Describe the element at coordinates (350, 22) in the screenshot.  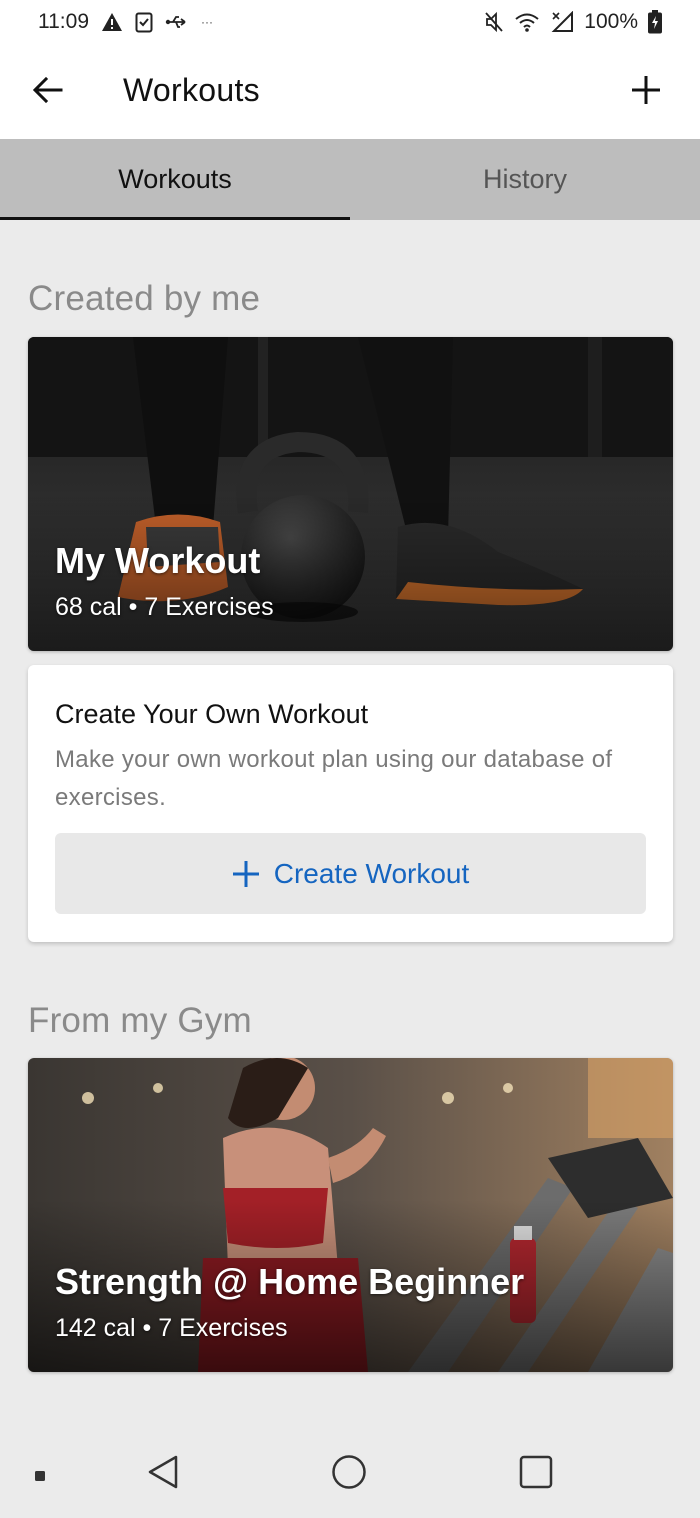
I see `status-bar: 11:09 ··· 100%` at that location.